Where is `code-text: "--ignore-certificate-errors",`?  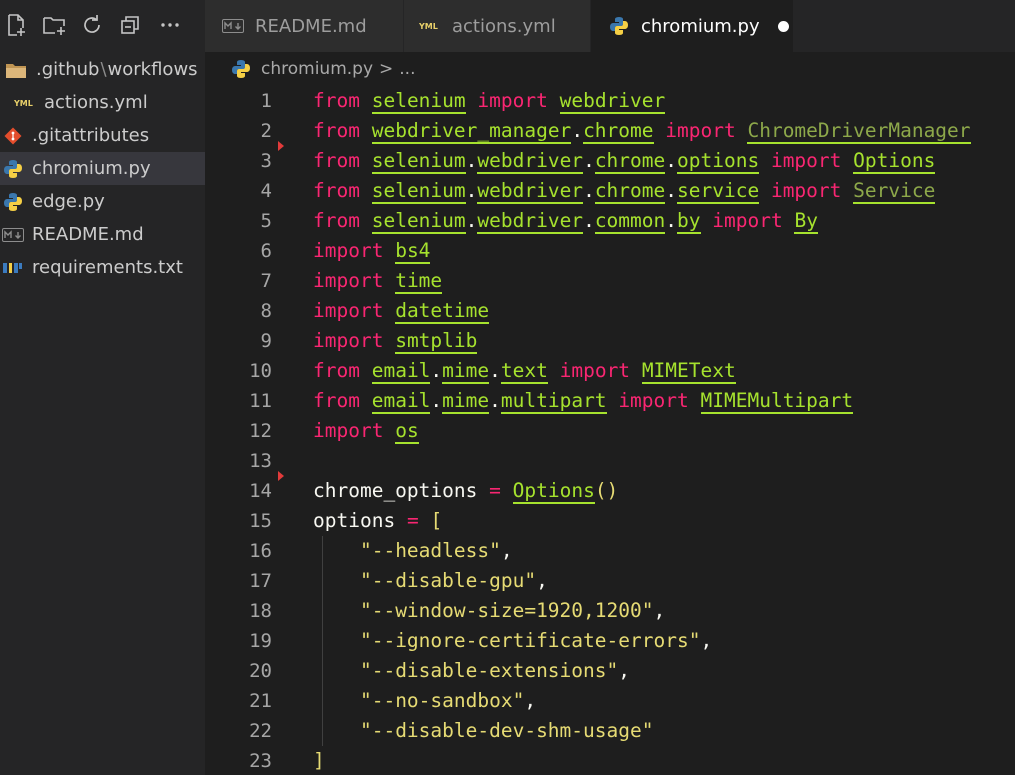 code-text: "--ignore-certificate-errors", is located at coordinates (536, 640).